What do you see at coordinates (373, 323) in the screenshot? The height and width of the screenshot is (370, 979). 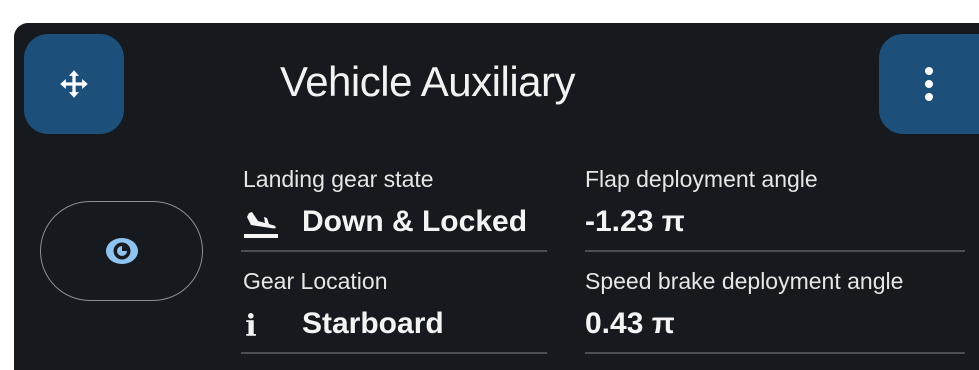 I see `gear-location-value: Starboard` at bounding box center [373, 323].